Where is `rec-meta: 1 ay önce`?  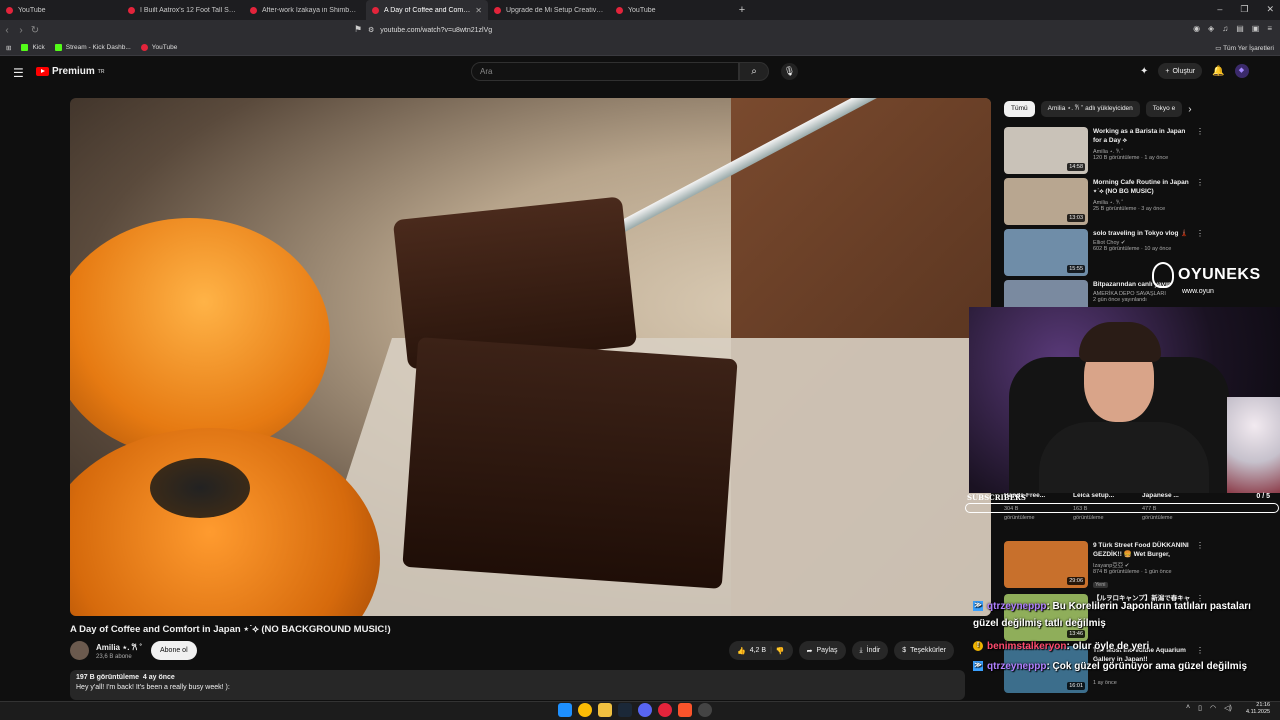
rec-meta: 1 ay önce is located at coordinates (1105, 683).